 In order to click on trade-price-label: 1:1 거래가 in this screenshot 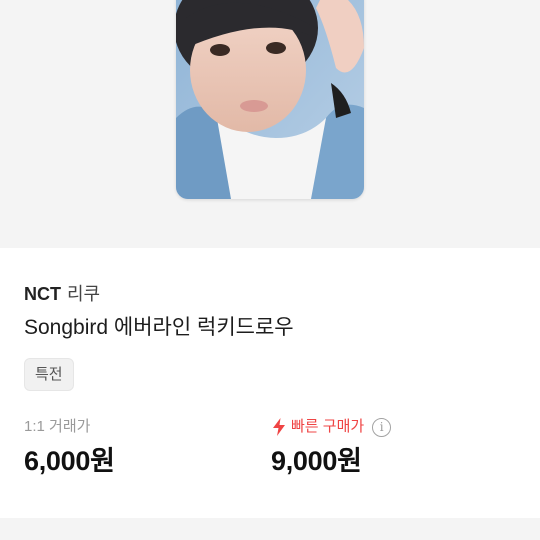, I will do `click(57, 426)`.